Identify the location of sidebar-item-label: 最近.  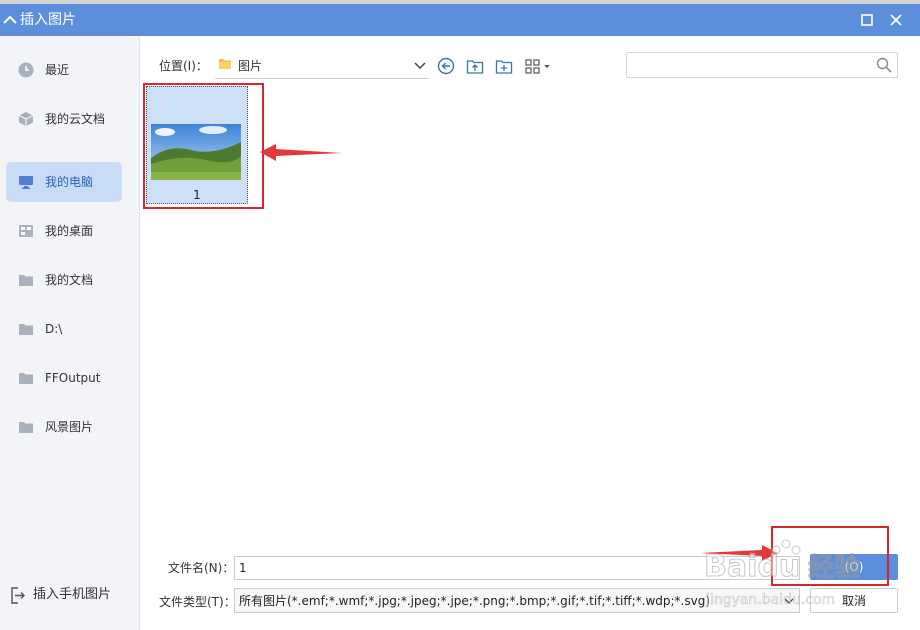
(57, 70).